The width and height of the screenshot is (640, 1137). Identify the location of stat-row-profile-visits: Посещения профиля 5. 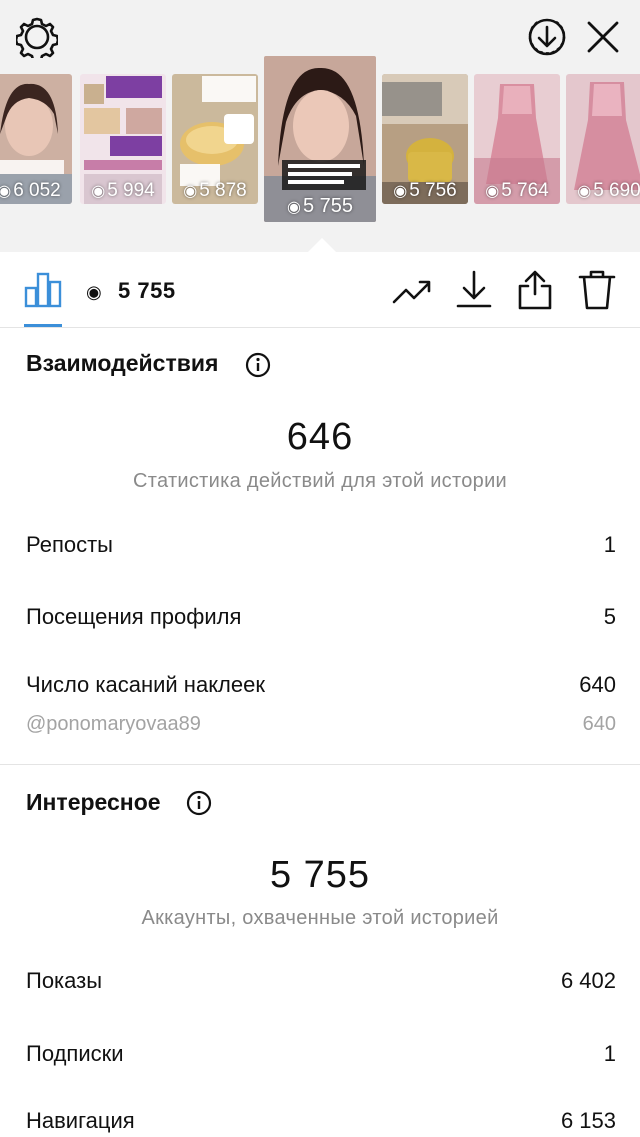
(321, 617).